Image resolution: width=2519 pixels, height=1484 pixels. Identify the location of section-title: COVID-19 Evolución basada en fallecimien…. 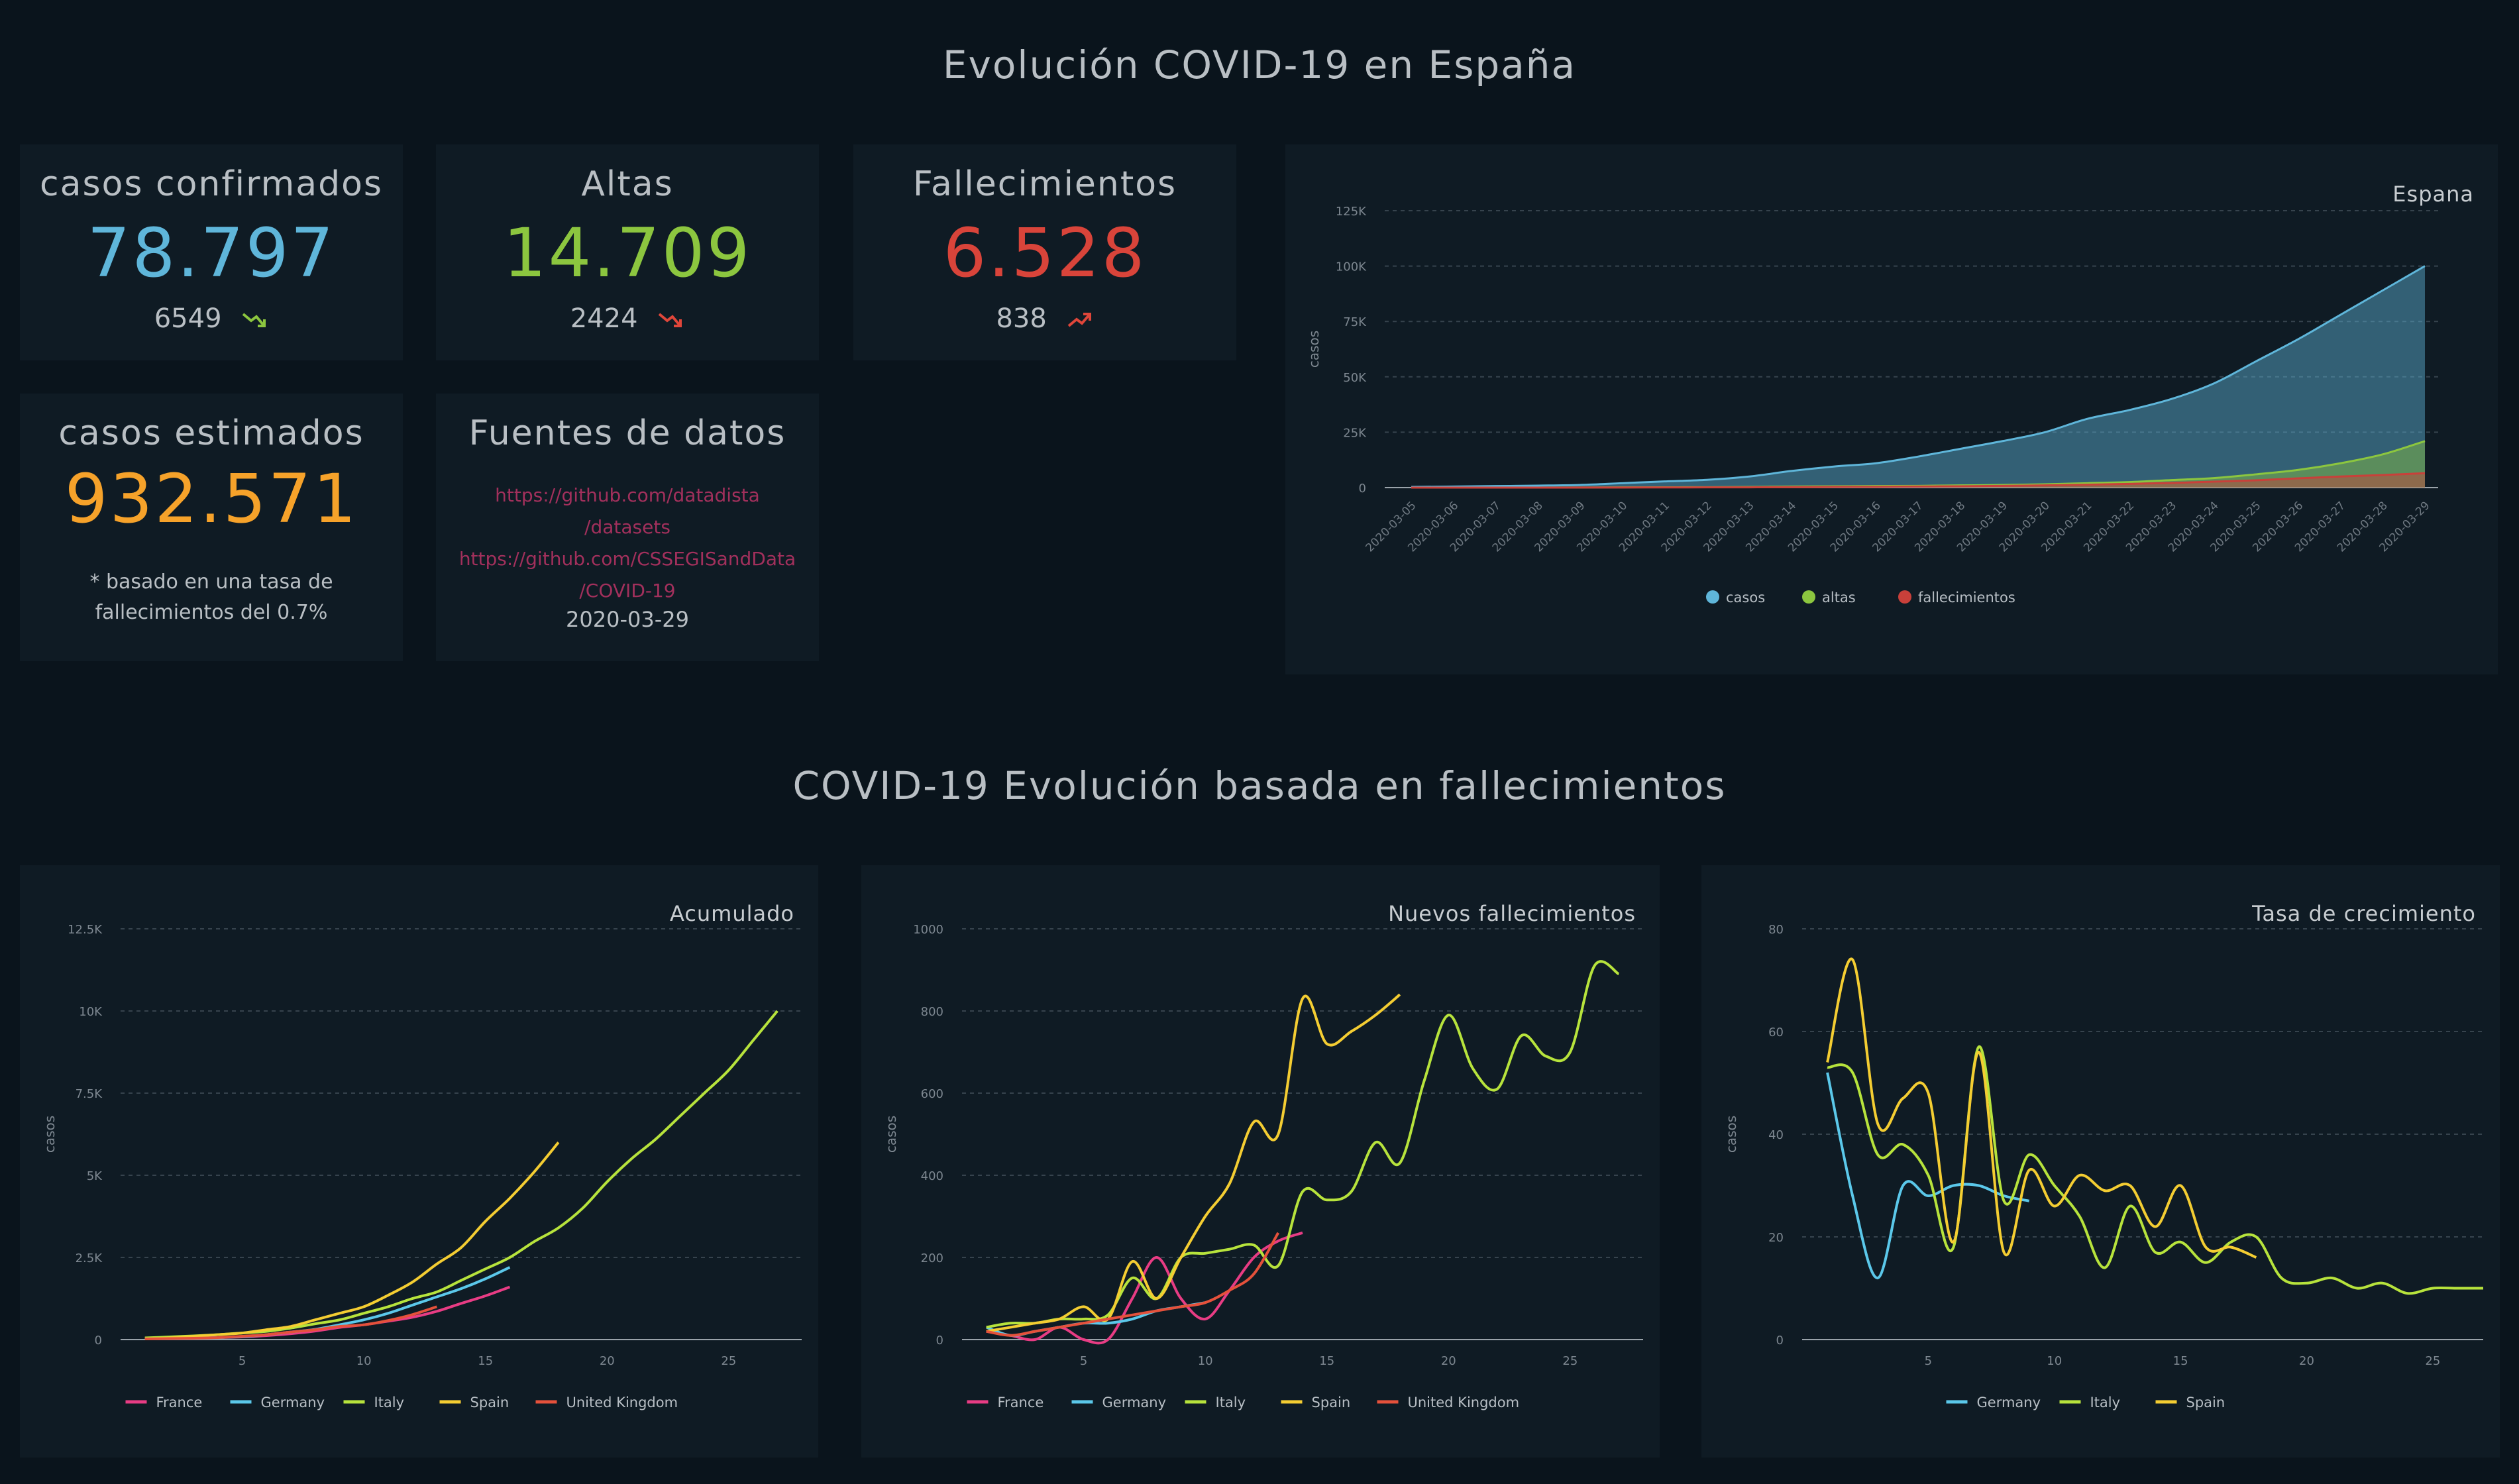
(1259, 785).